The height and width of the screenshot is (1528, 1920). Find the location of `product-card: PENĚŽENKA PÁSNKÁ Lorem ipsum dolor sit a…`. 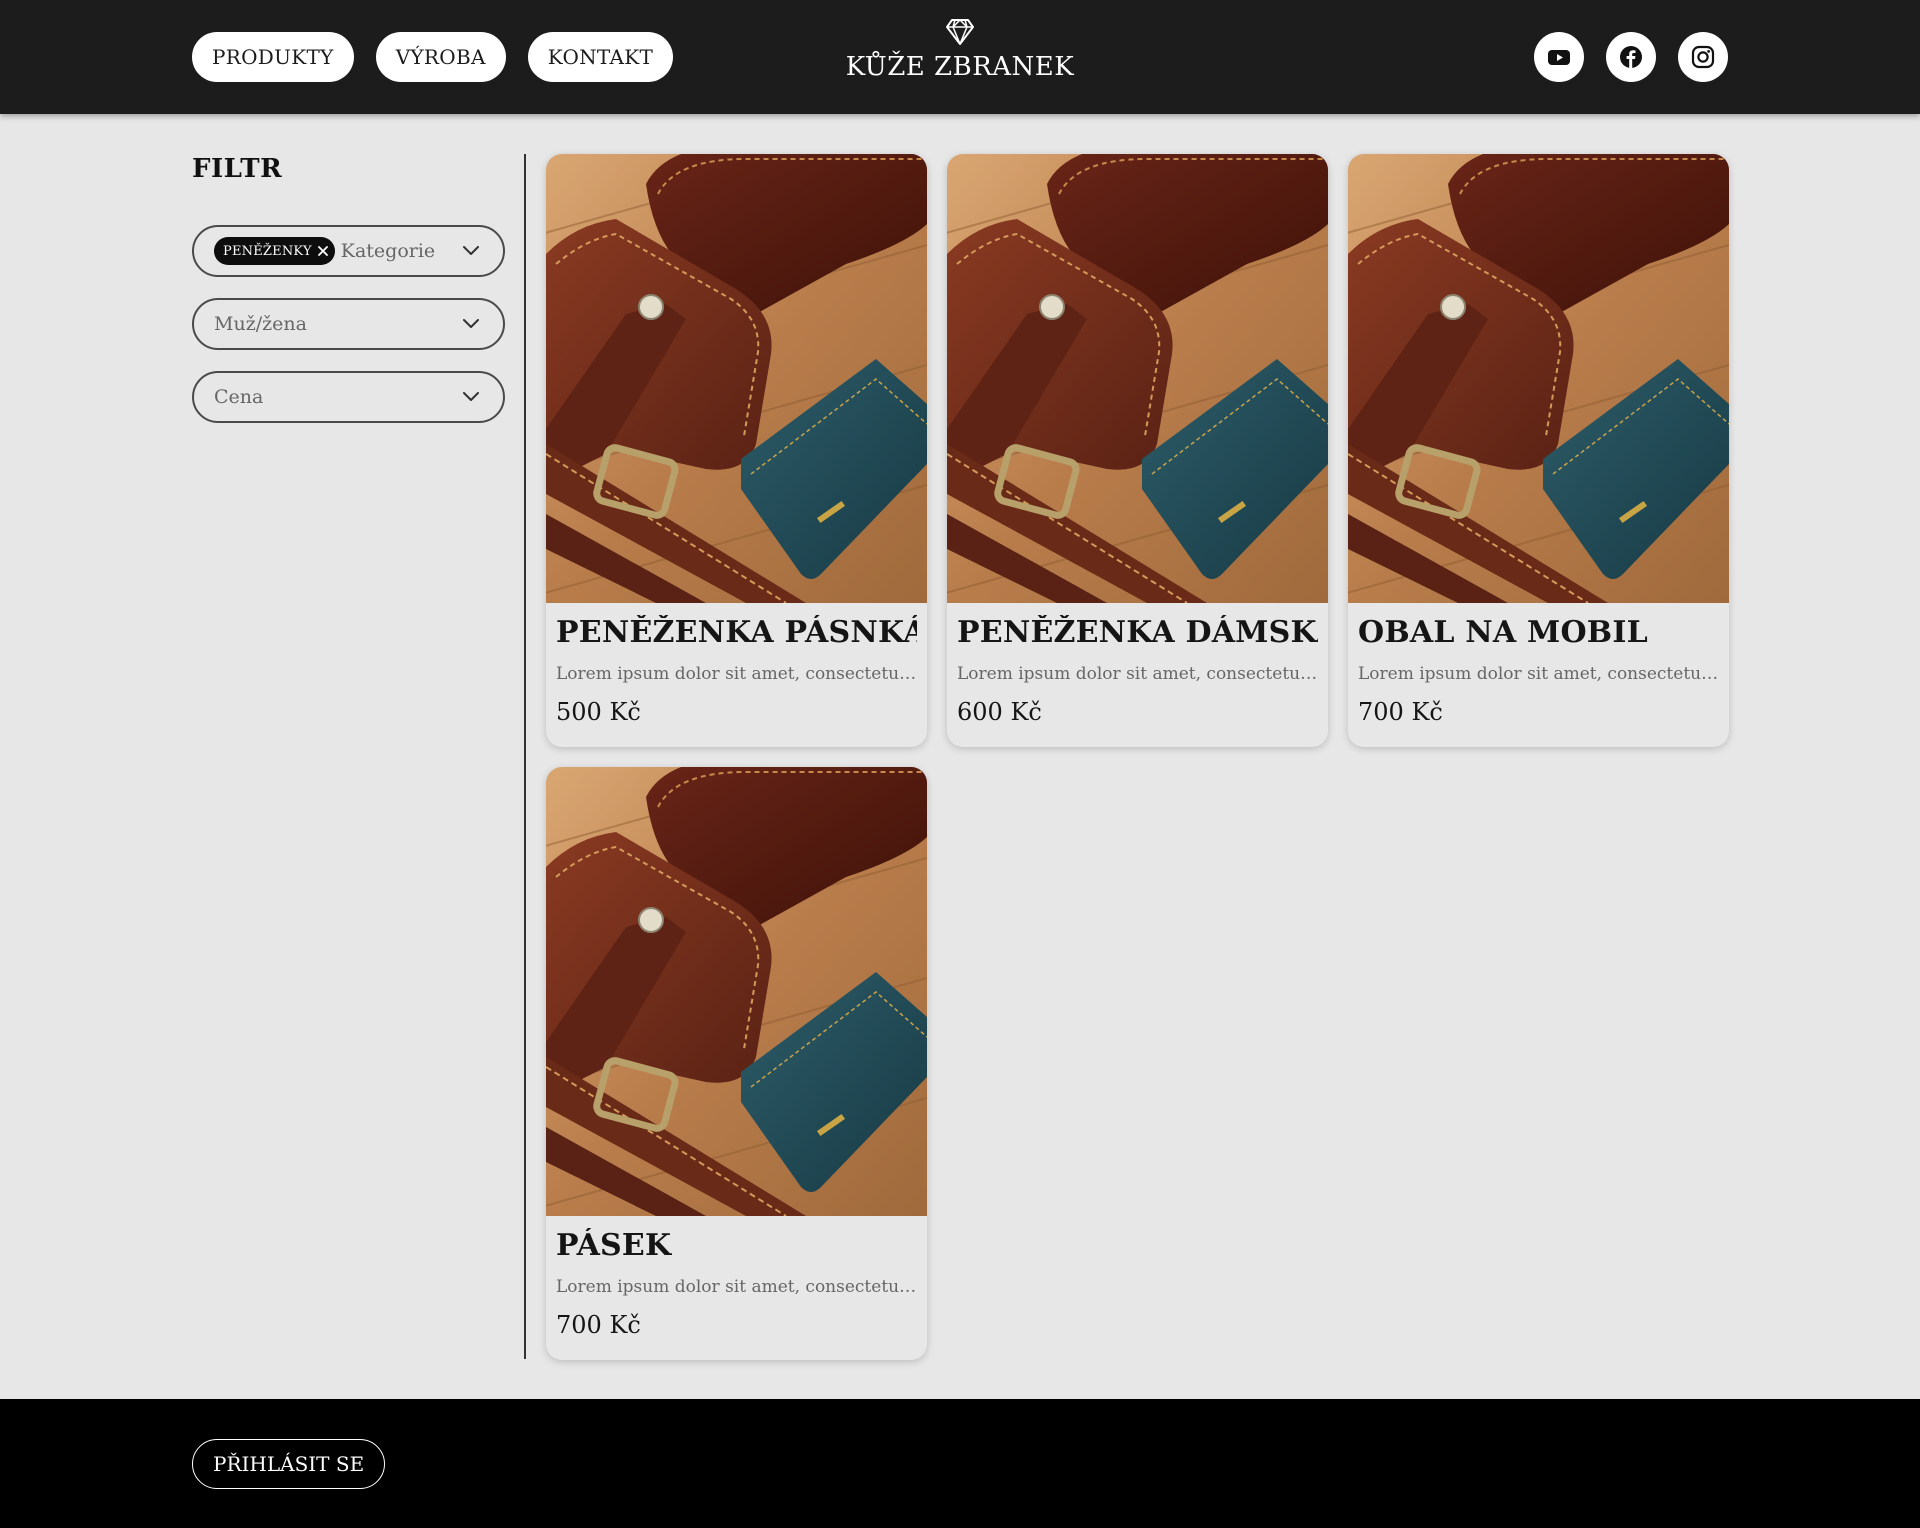

product-card: PENĚŽENKA PÁSNKÁ Lorem ipsum dolor sit a… is located at coordinates (736, 450).